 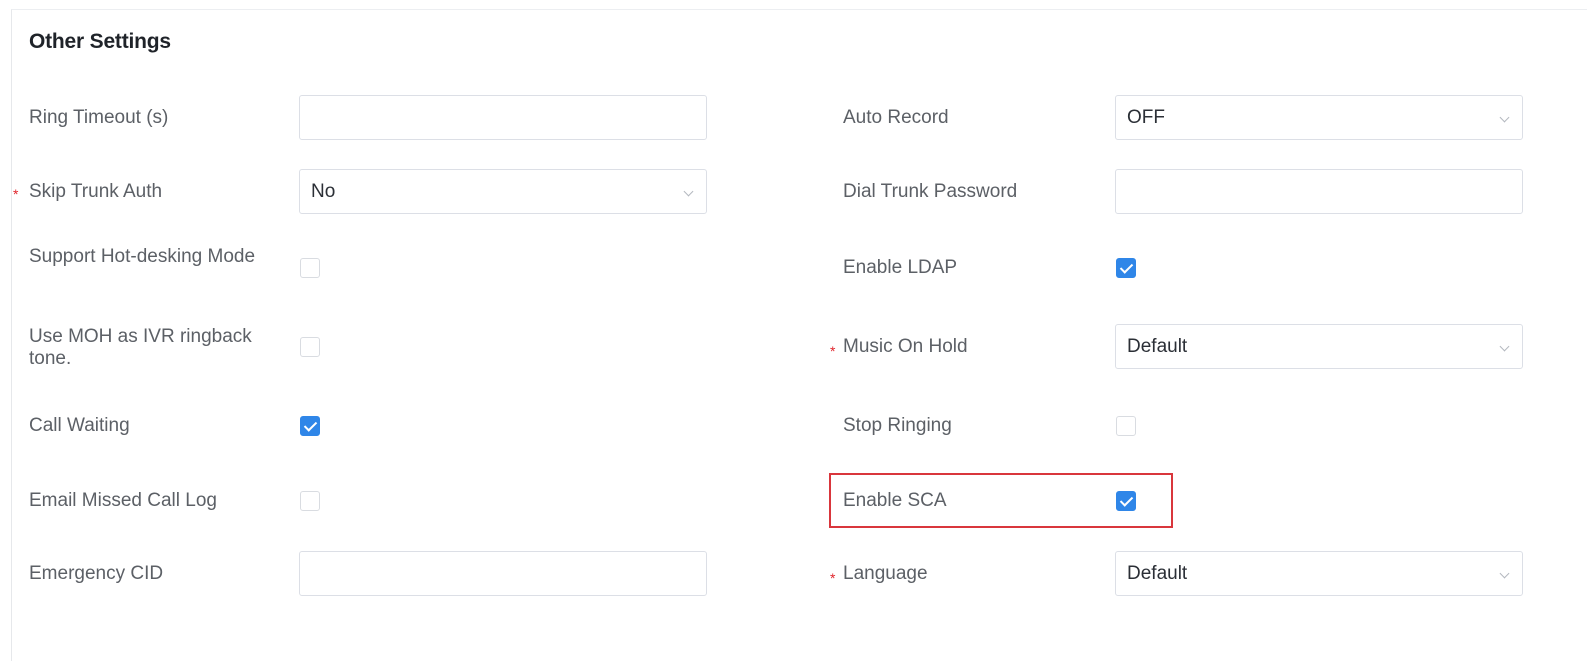 What do you see at coordinates (142, 256) in the screenshot?
I see `hot-desking-label: Support Hot-desking Mode` at bounding box center [142, 256].